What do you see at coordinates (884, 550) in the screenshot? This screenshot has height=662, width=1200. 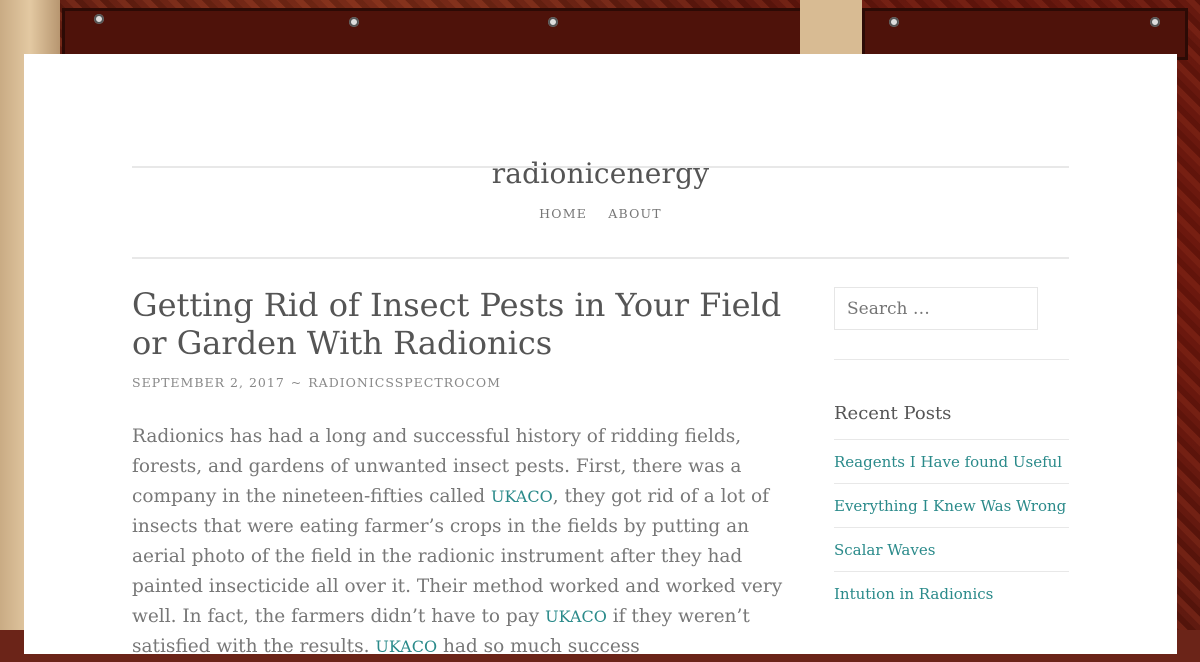 I see `recent-post-link: Scalar Waves` at bounding box center [884, 550].